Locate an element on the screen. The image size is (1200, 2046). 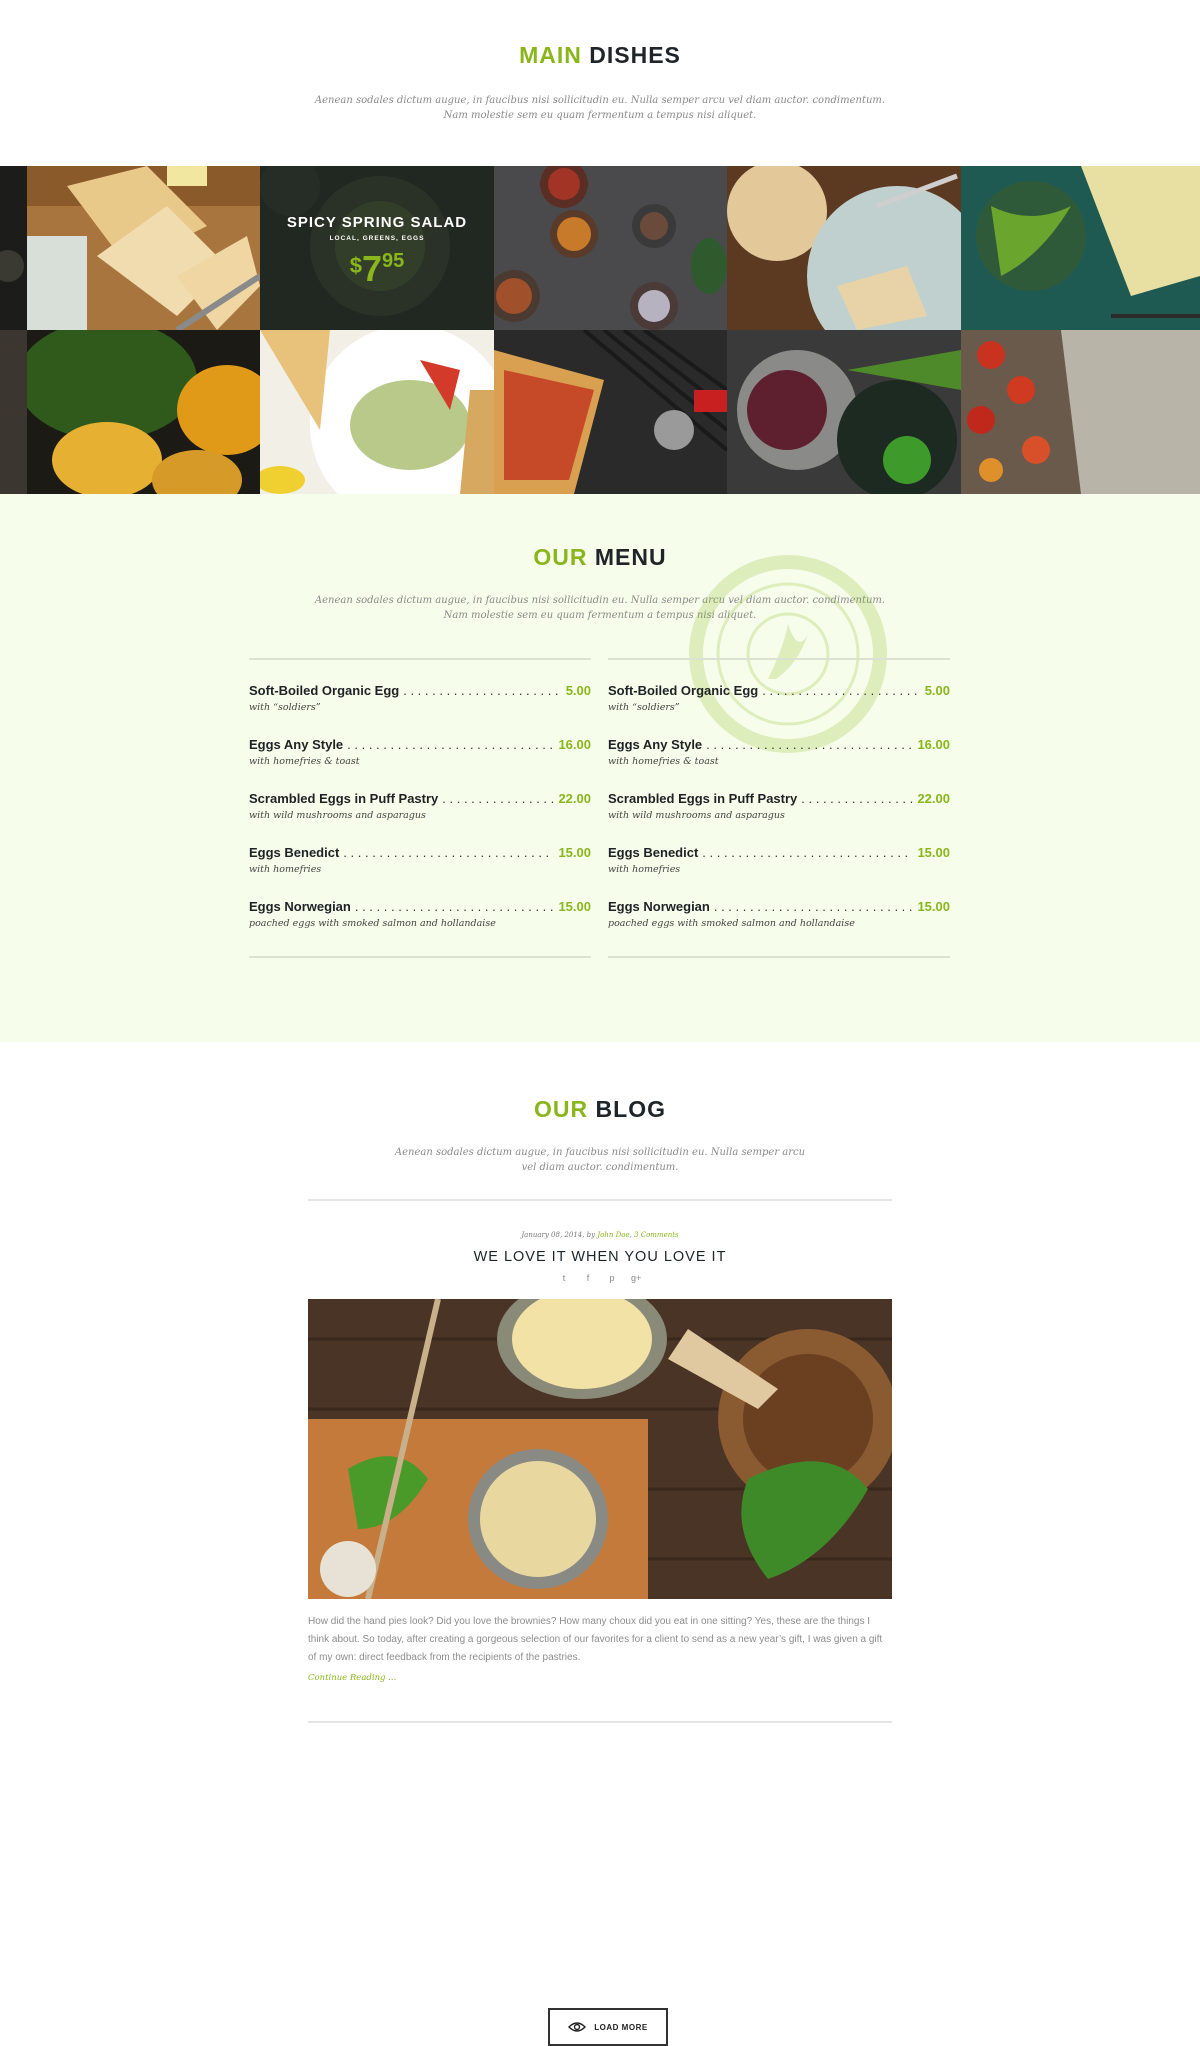
google-plus-icon: g+ is located at coordinates (636, 1278).